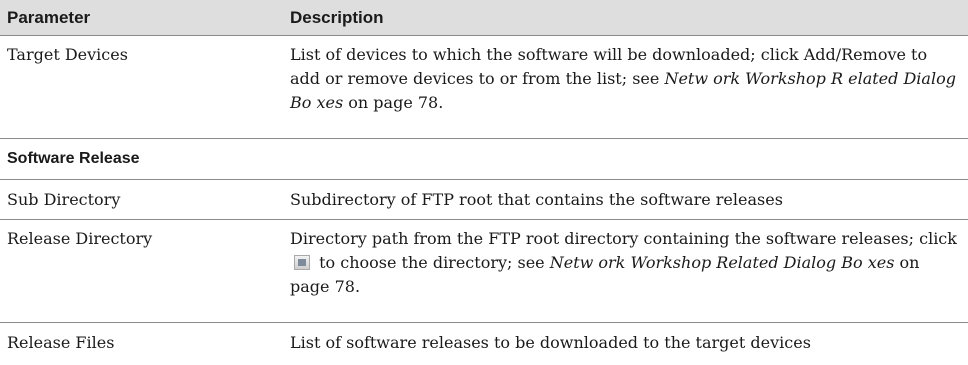  I want to click on section-software-release: Software Release, so click(73, 158).